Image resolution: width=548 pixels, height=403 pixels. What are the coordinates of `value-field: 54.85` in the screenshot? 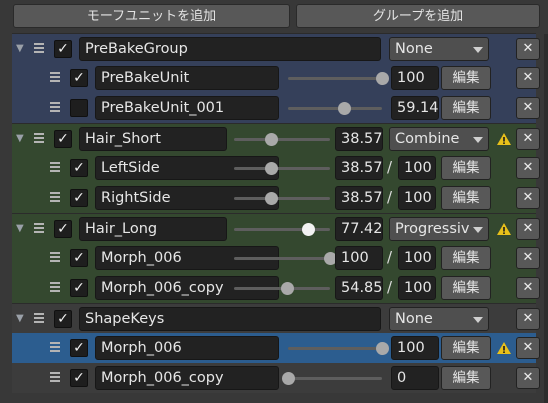 It's located at (359, 288).